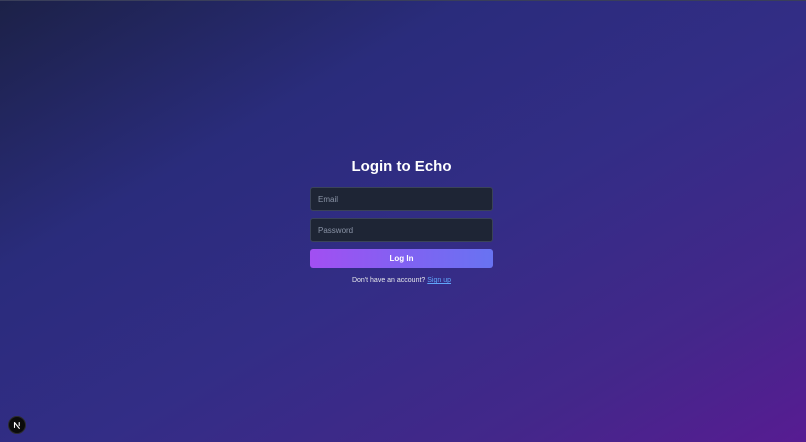 The height and width of the screenshot is (442, 806). I want to click on nextjs-icon, so click(16, 425).